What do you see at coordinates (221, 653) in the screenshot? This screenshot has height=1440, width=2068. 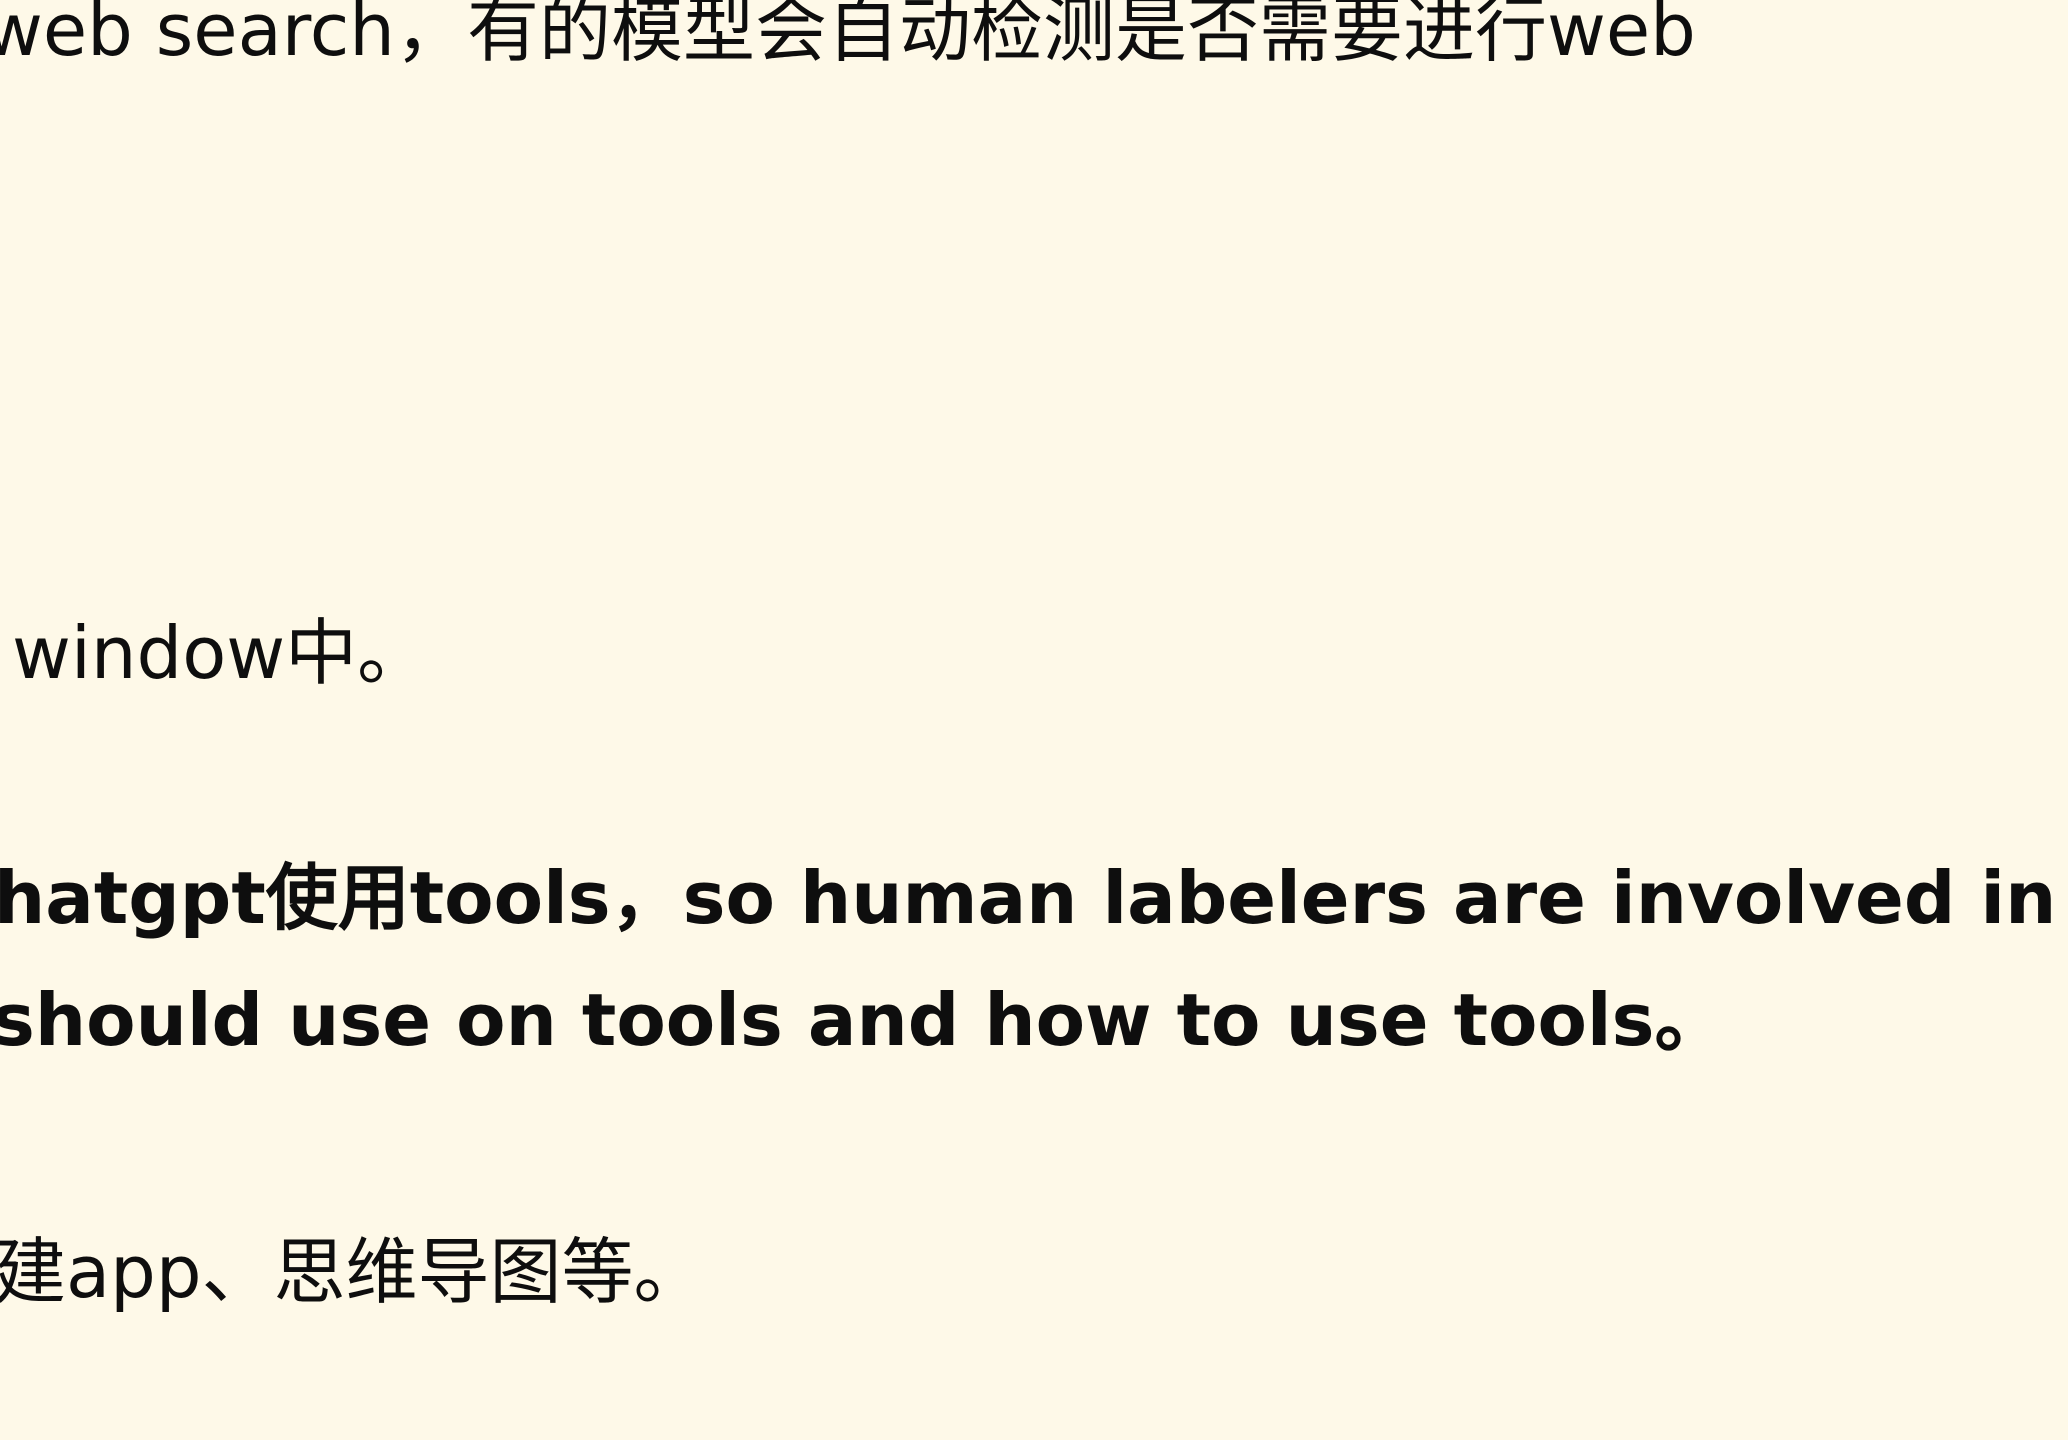 I see `paragraph-window-line: window中。` at bounding box center [221, 653].